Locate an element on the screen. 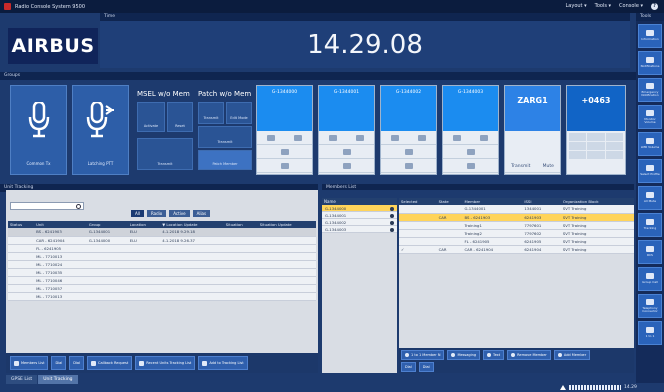 This screenshot has width=664, height=392. col-member: Member is located at coordinates (492, 201).